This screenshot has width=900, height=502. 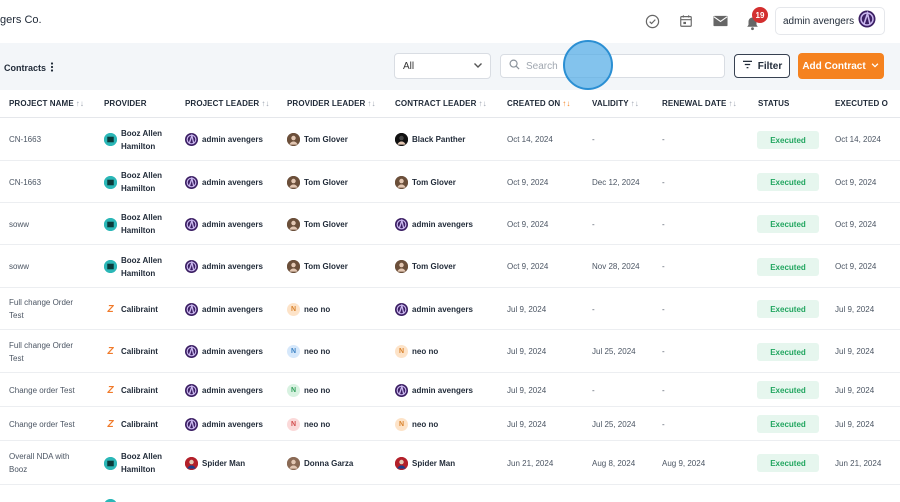 I want to click on column-header: PROJECT LEADER ↑↓, so click(x=227, y=103).